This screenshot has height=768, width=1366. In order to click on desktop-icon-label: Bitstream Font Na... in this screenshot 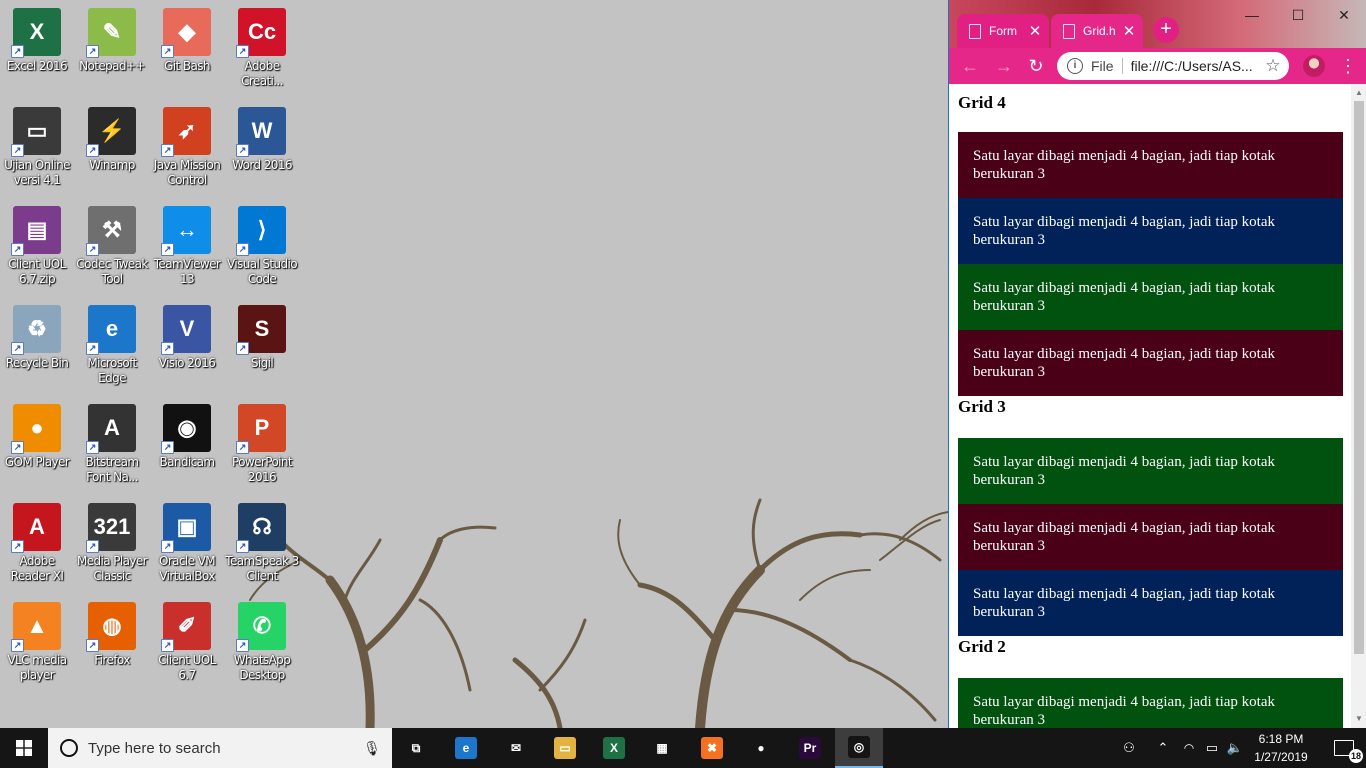, I will do `click(112, 469)`.